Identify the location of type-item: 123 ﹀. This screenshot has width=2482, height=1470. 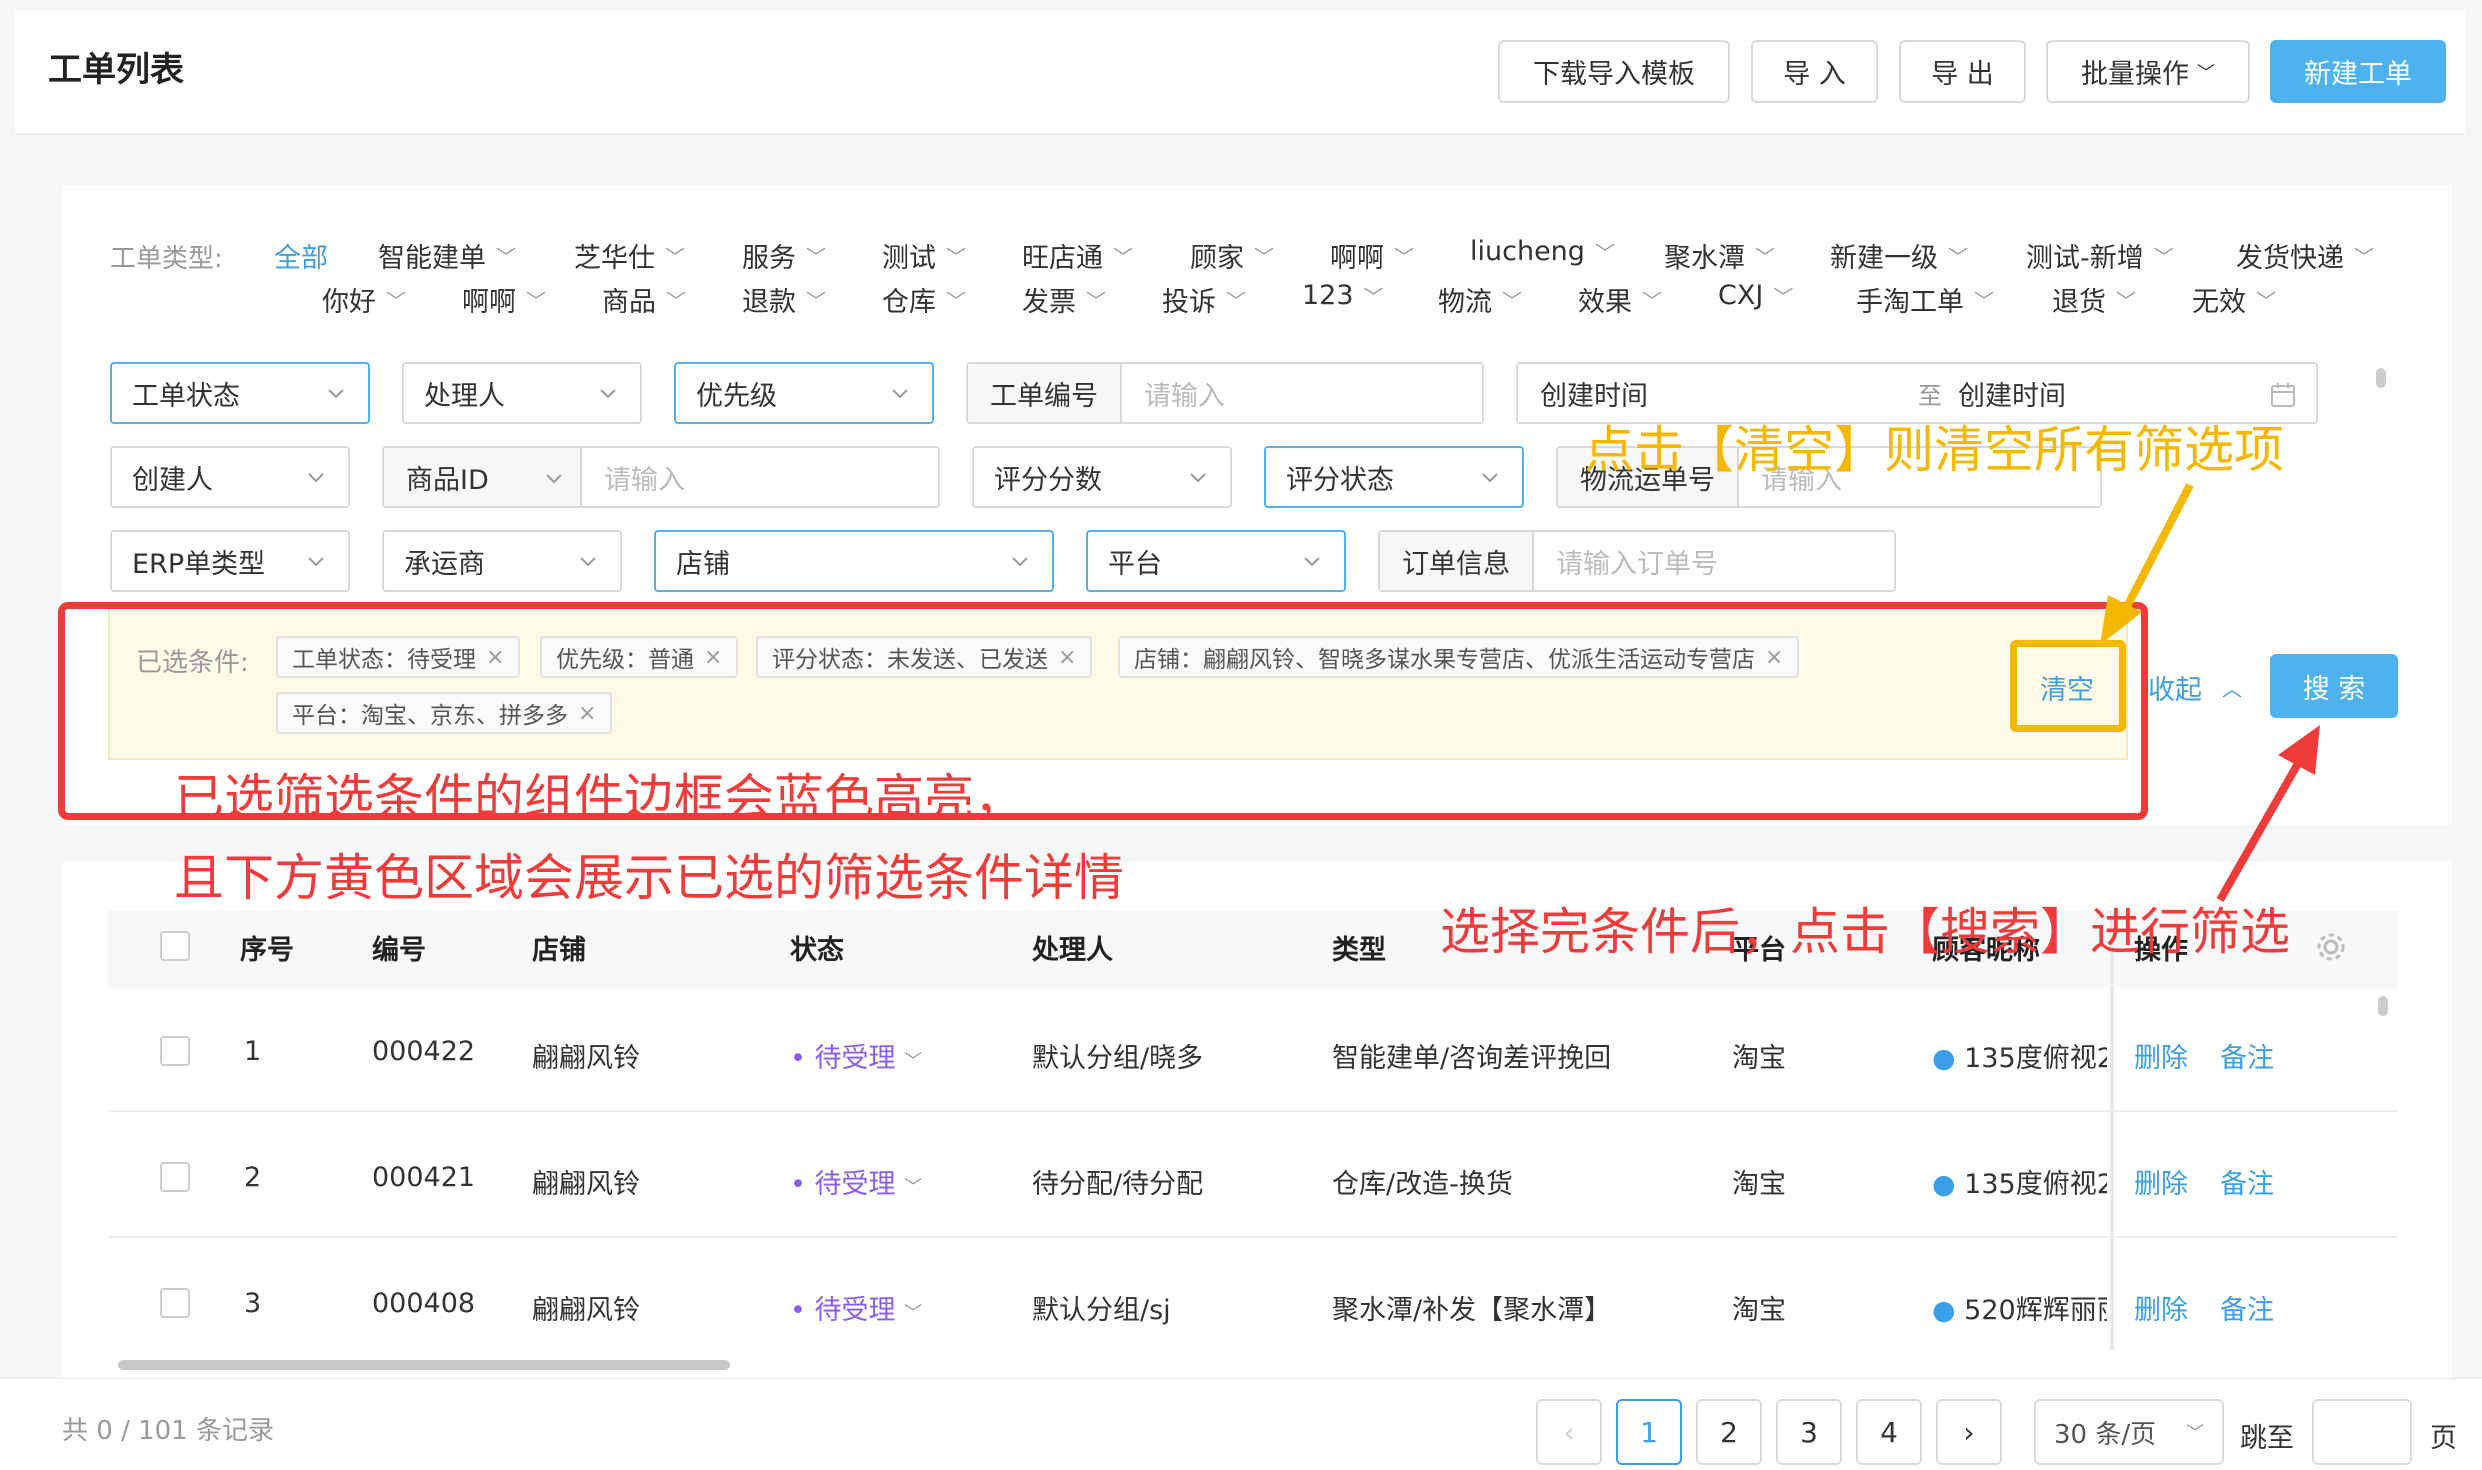
(1343, 295).